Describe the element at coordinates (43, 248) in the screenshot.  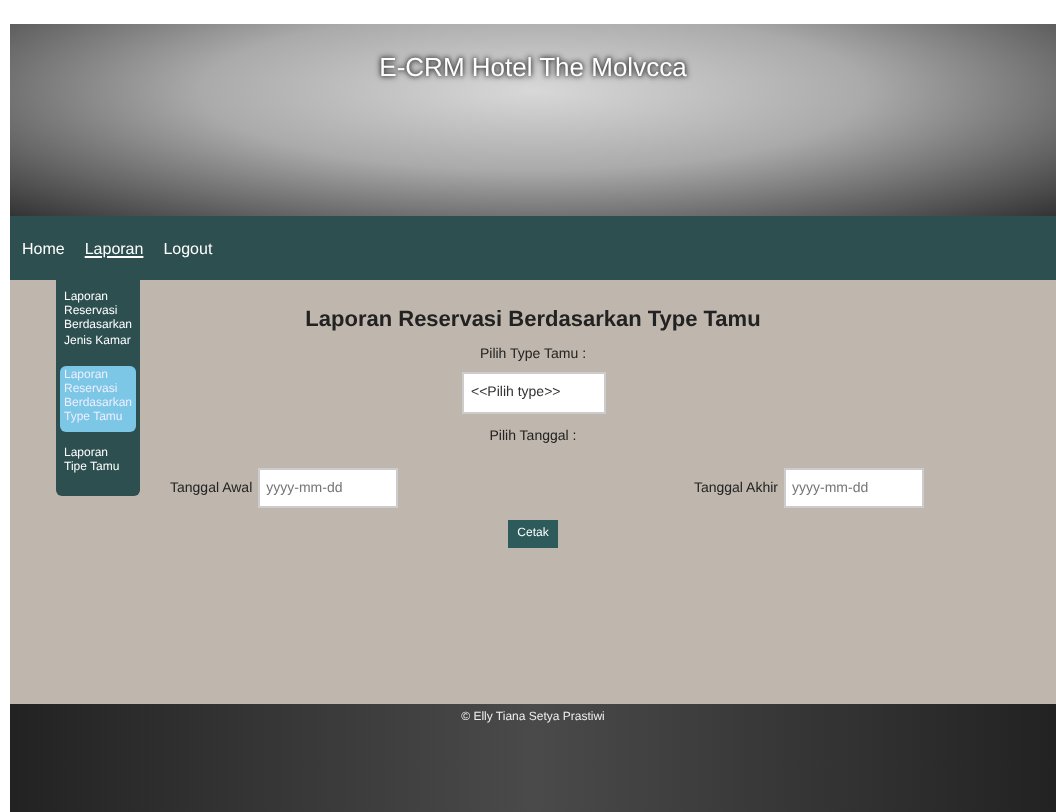
I see `nav-link: Home` at that location.